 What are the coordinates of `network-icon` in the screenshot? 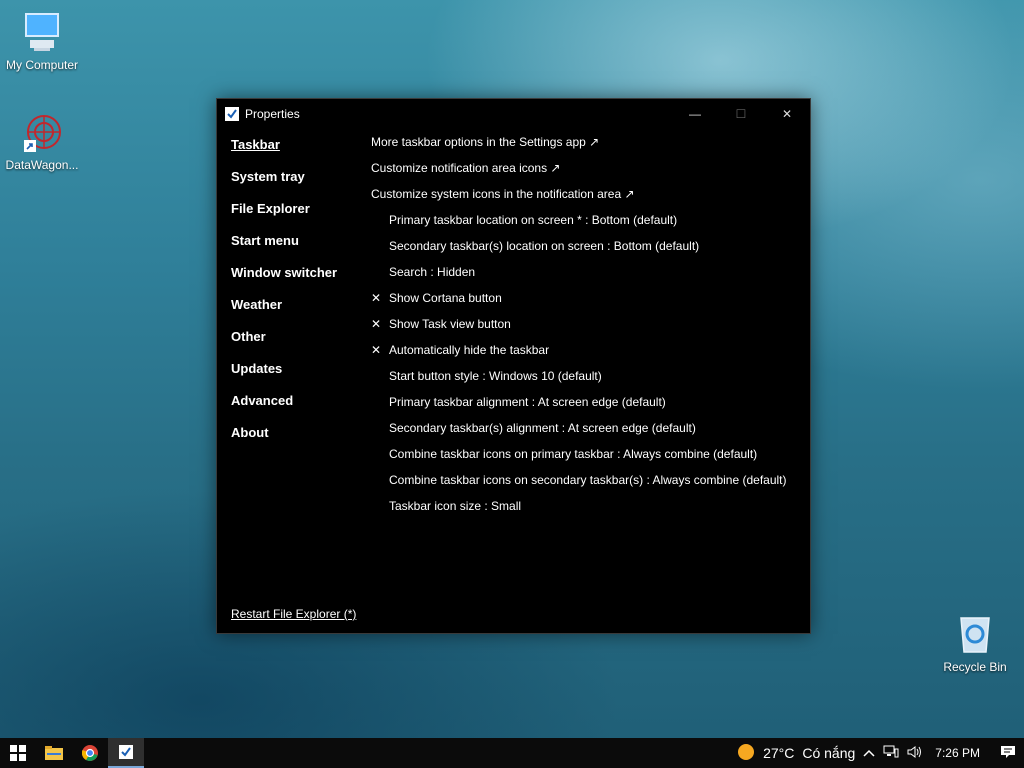 It's located at (891, 753).